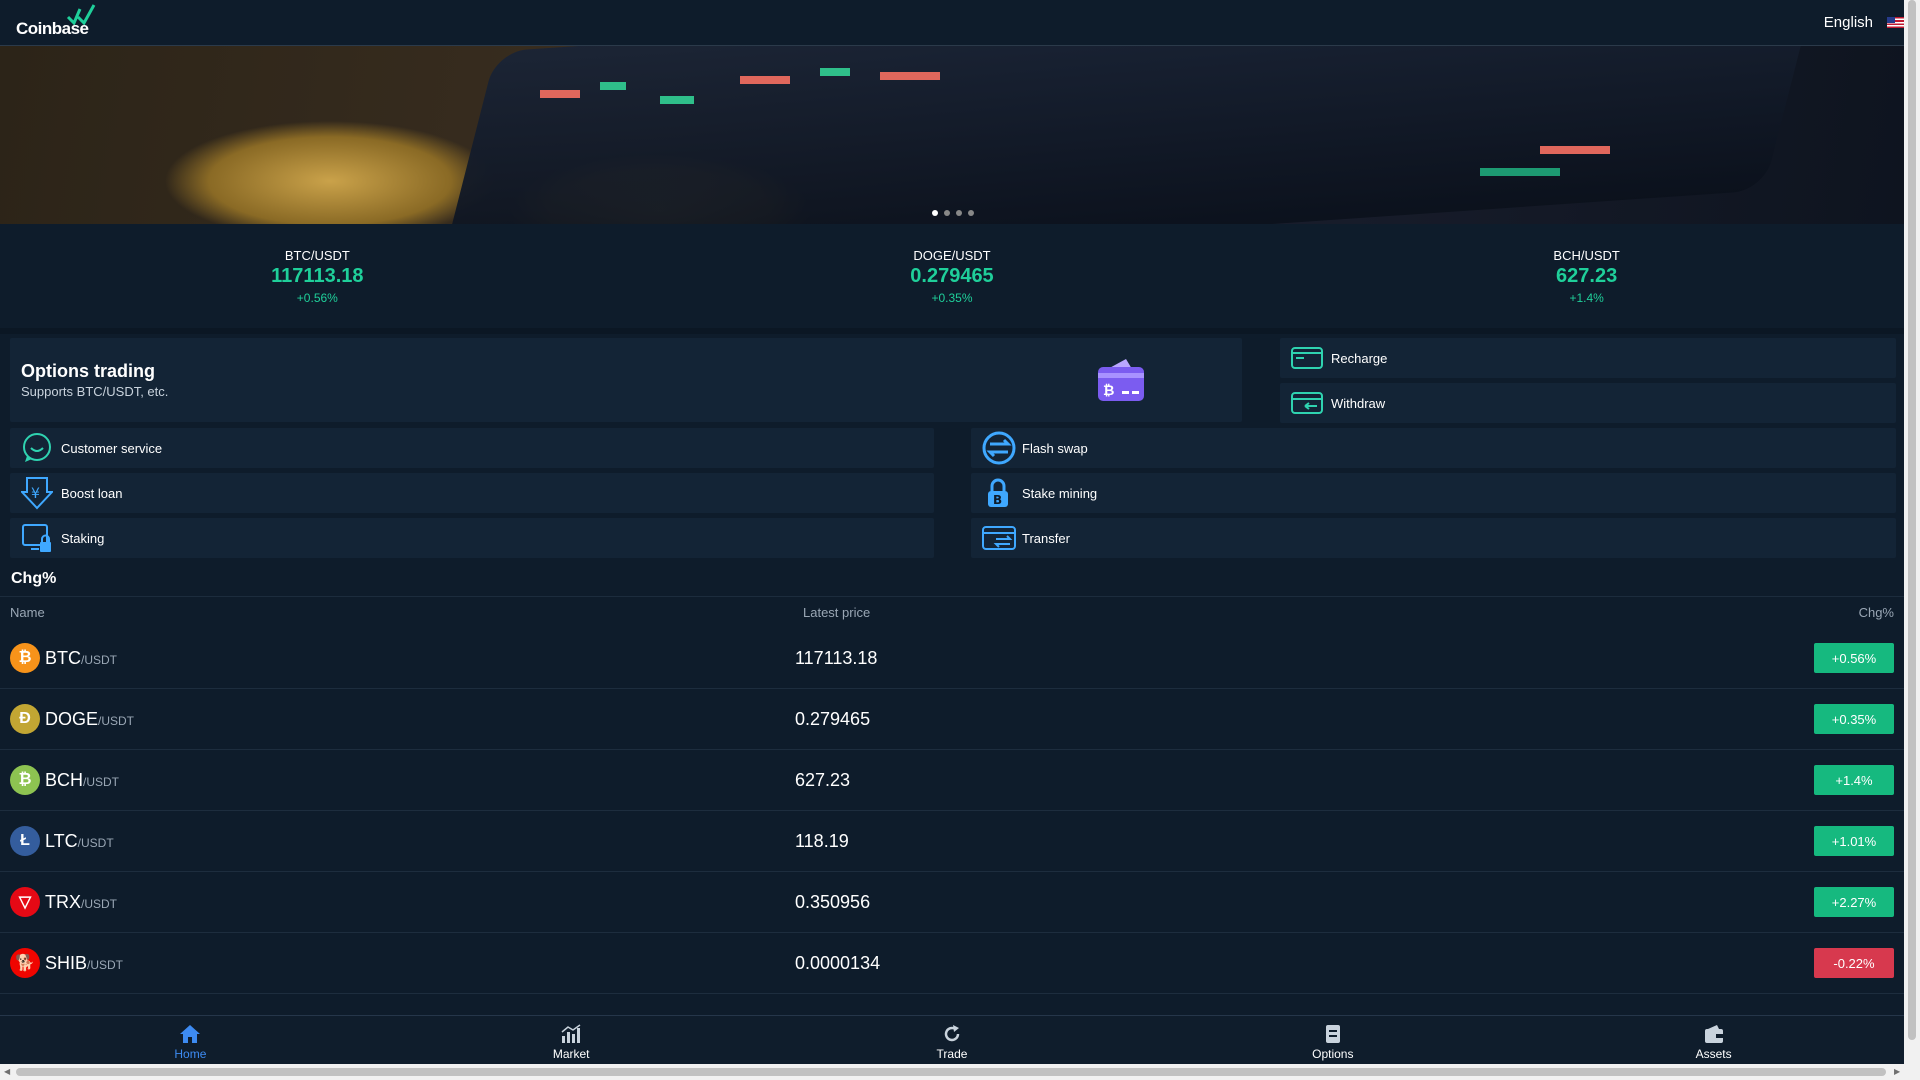  Describe the element at coordinates (952, 841) in the screenshot. I see `market-row-ltc: Ł LTC/USDT 118.19 +1.01%` at that location.